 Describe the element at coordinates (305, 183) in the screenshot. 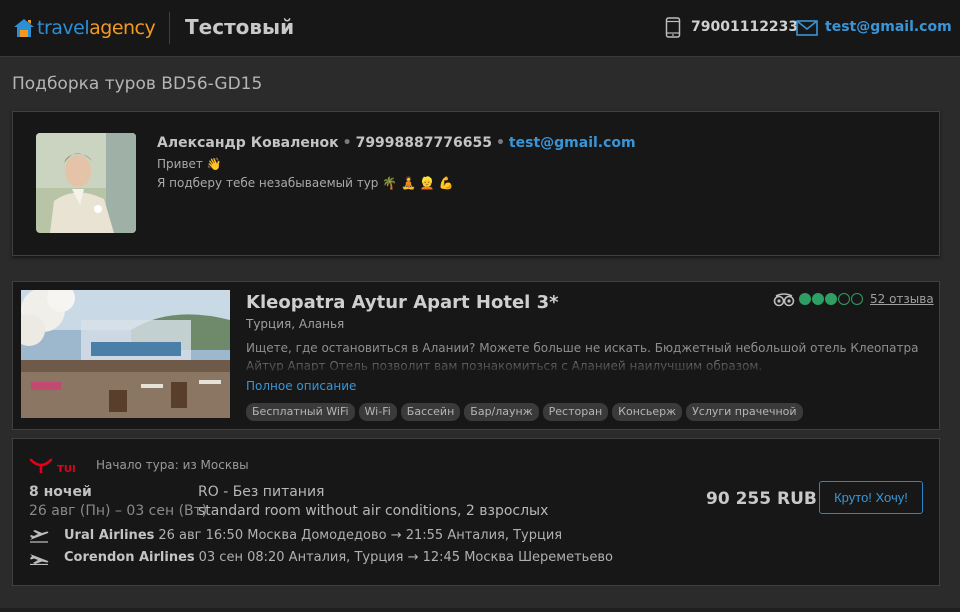

I see `agent-message: Я подберу тебе незабываемый тур 🌴 🧘 👱 💪` at that location.